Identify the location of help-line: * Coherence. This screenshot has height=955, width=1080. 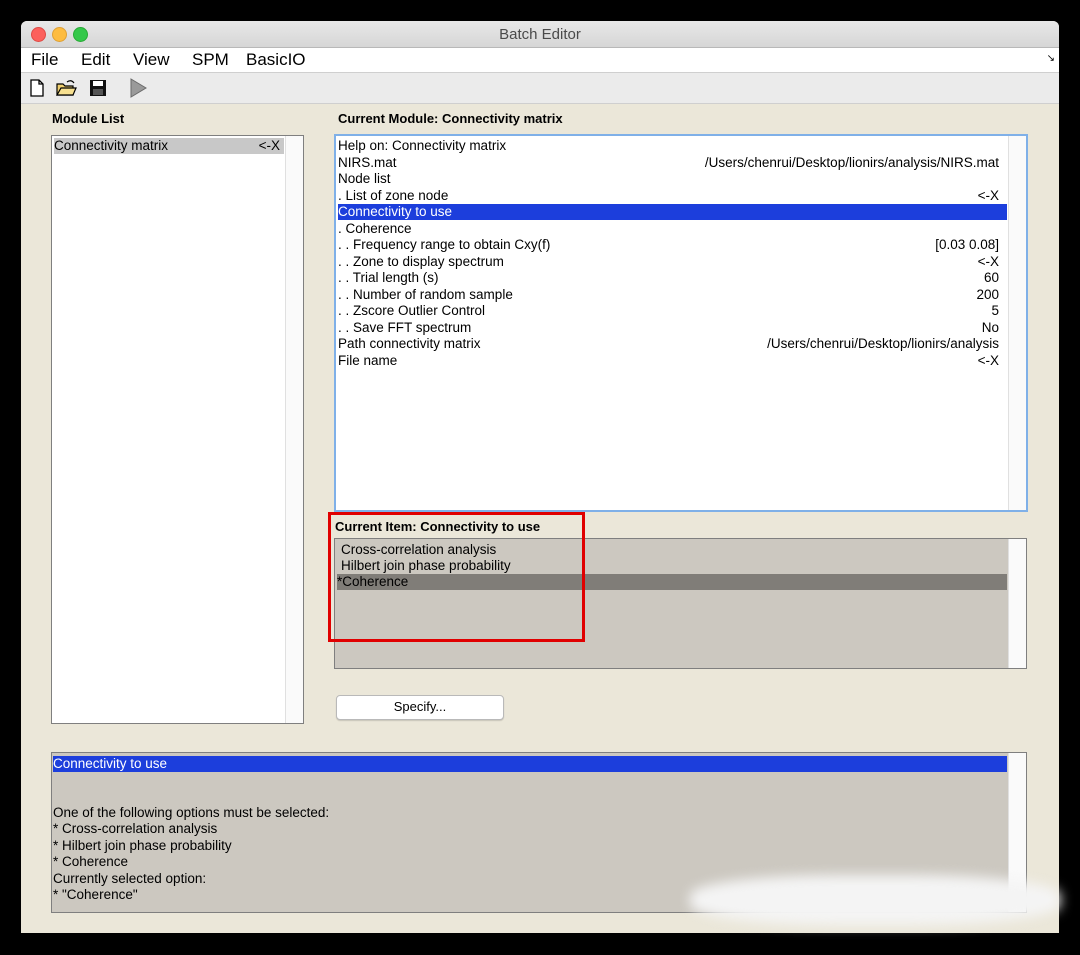
(91, 861).